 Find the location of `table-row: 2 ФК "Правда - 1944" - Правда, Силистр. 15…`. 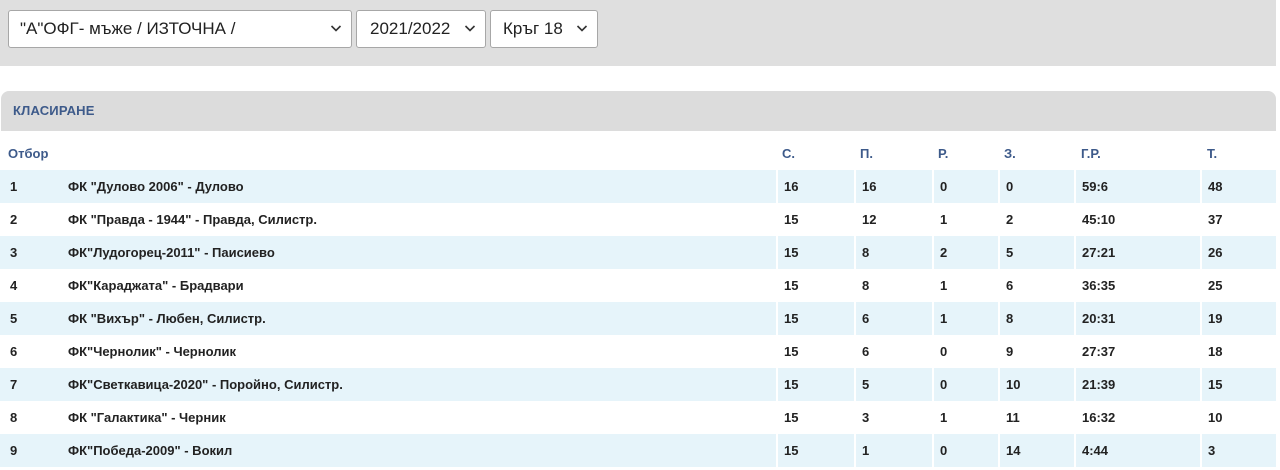

table-row: 2 ФК "Правда - 1944" - Правда, Силистр. 15… is located at coordinates (638, 219).